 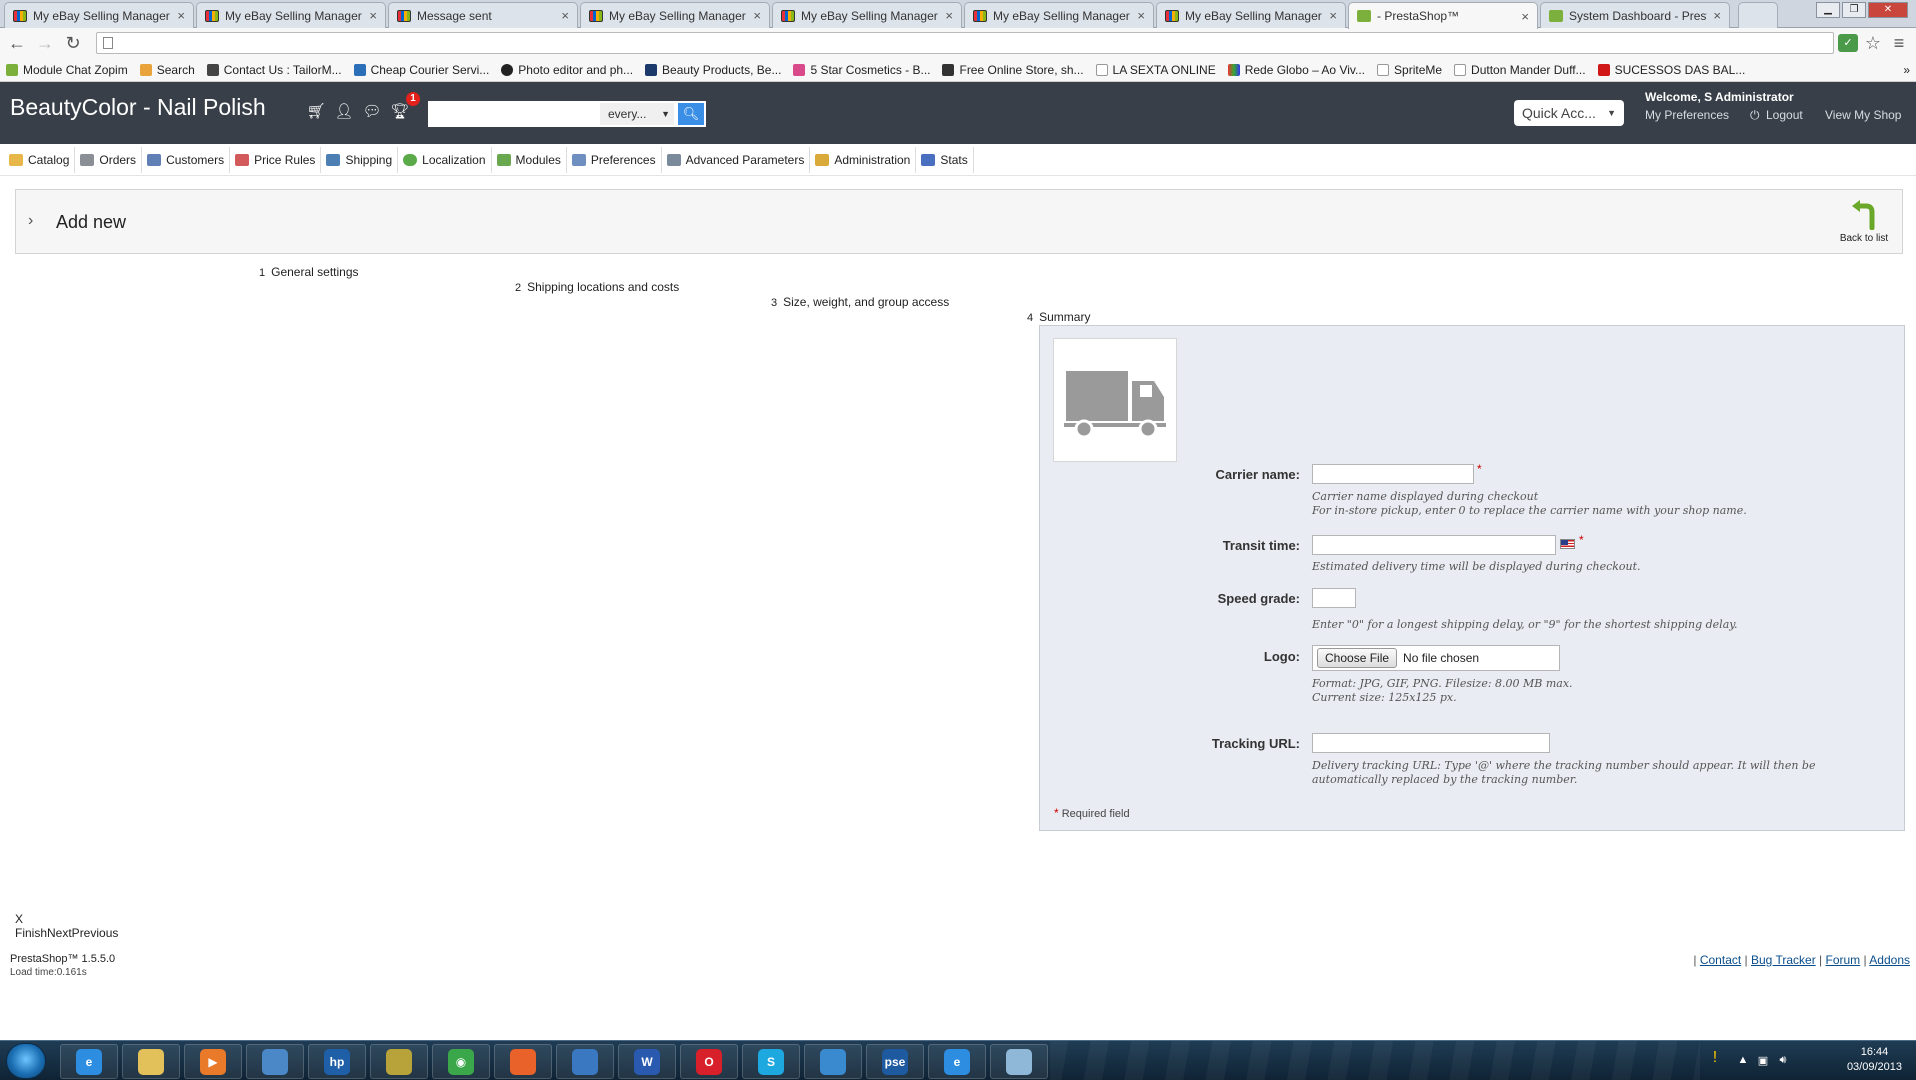 I want to click on wizard-step-1: 1 General settings, so click(x=309, y=272).